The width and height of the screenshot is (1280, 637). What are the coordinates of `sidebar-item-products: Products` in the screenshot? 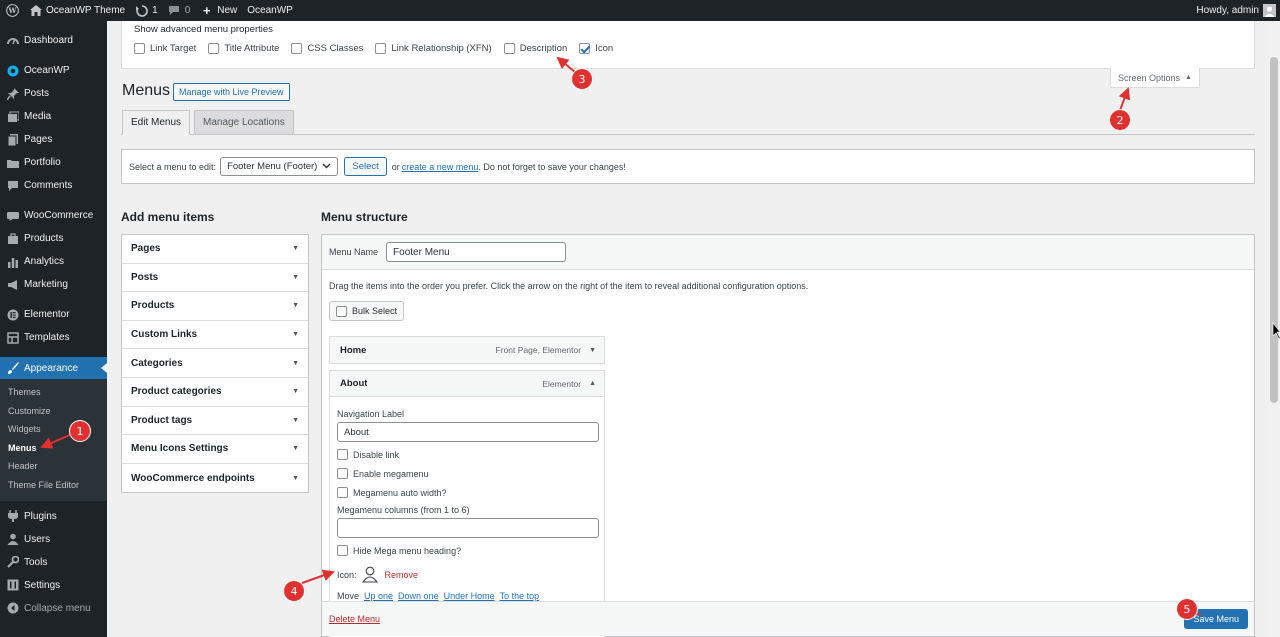 It's located at (53, 238).